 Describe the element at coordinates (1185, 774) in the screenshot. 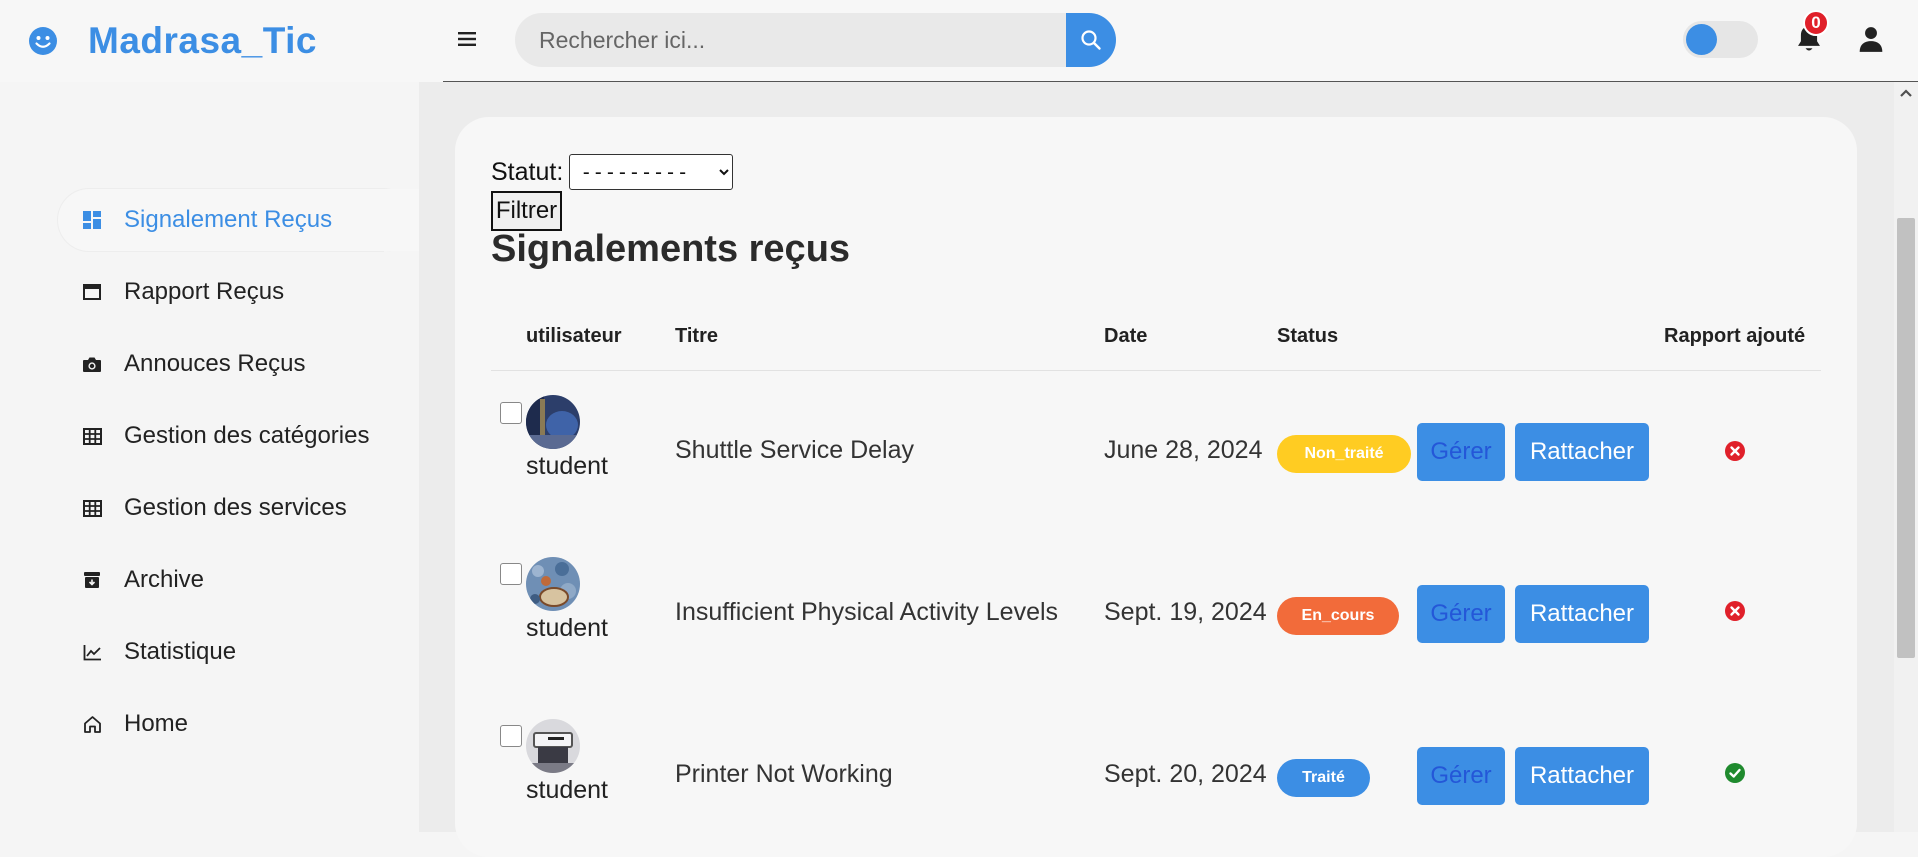

I see `report-date: Sept. 20, 2024` at that location.